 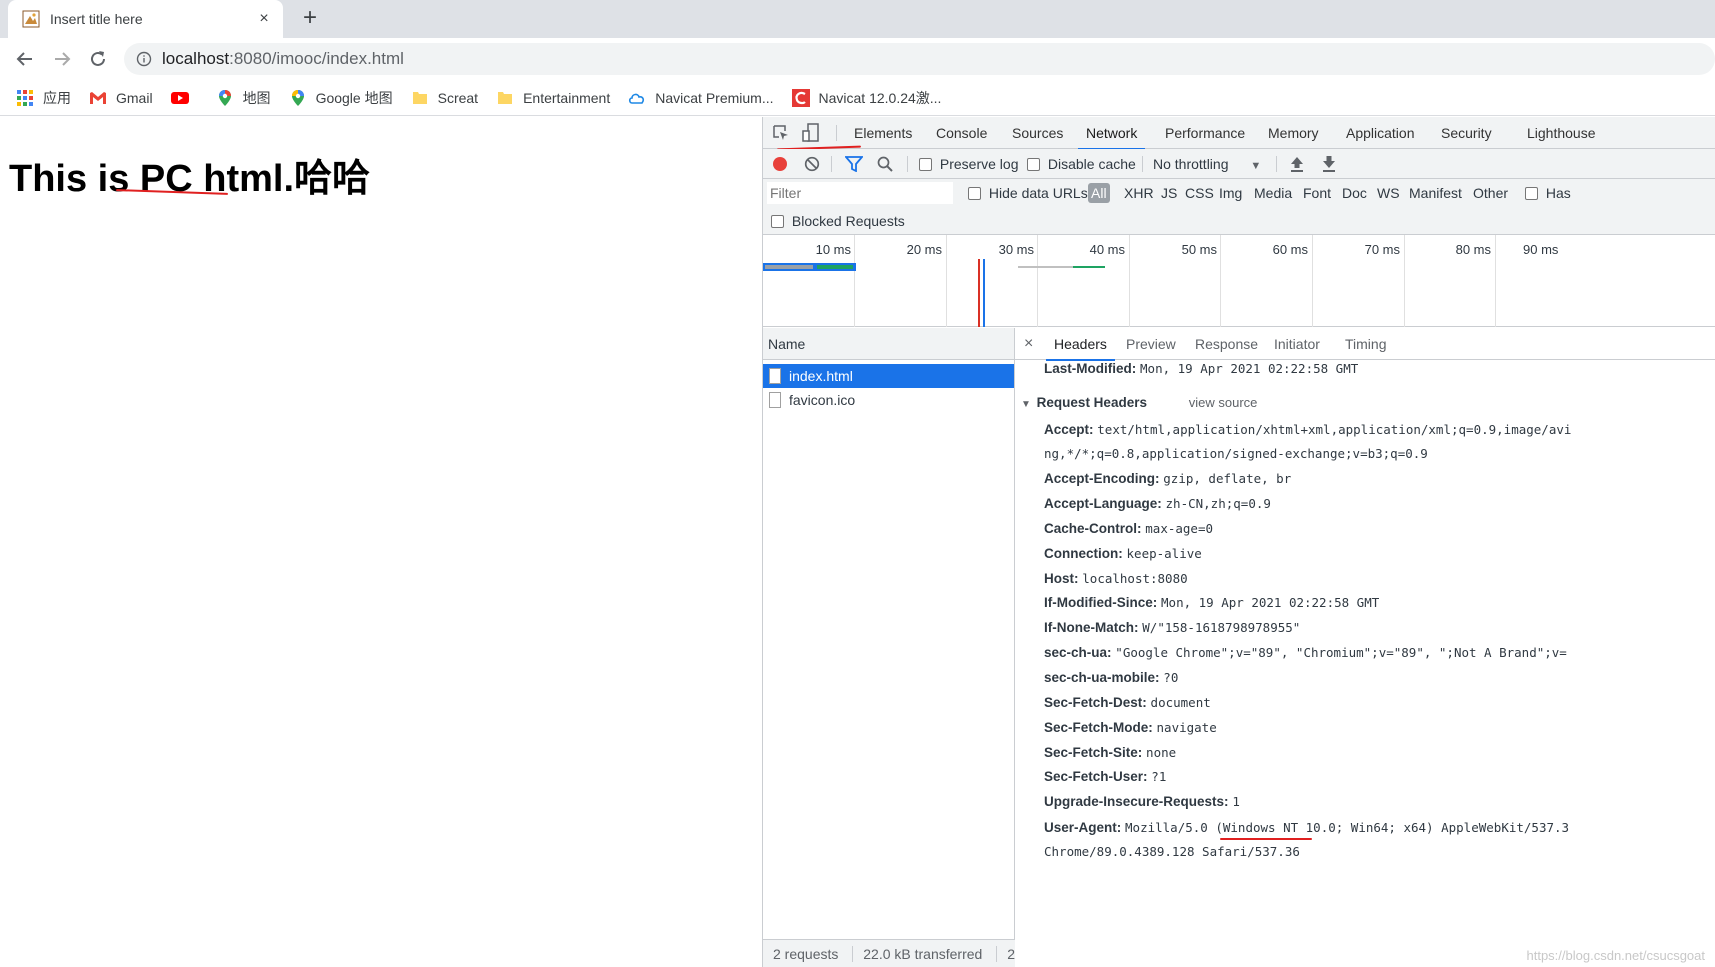 I want to click on preserve-log-checkbox, so click(x=925, y=164).